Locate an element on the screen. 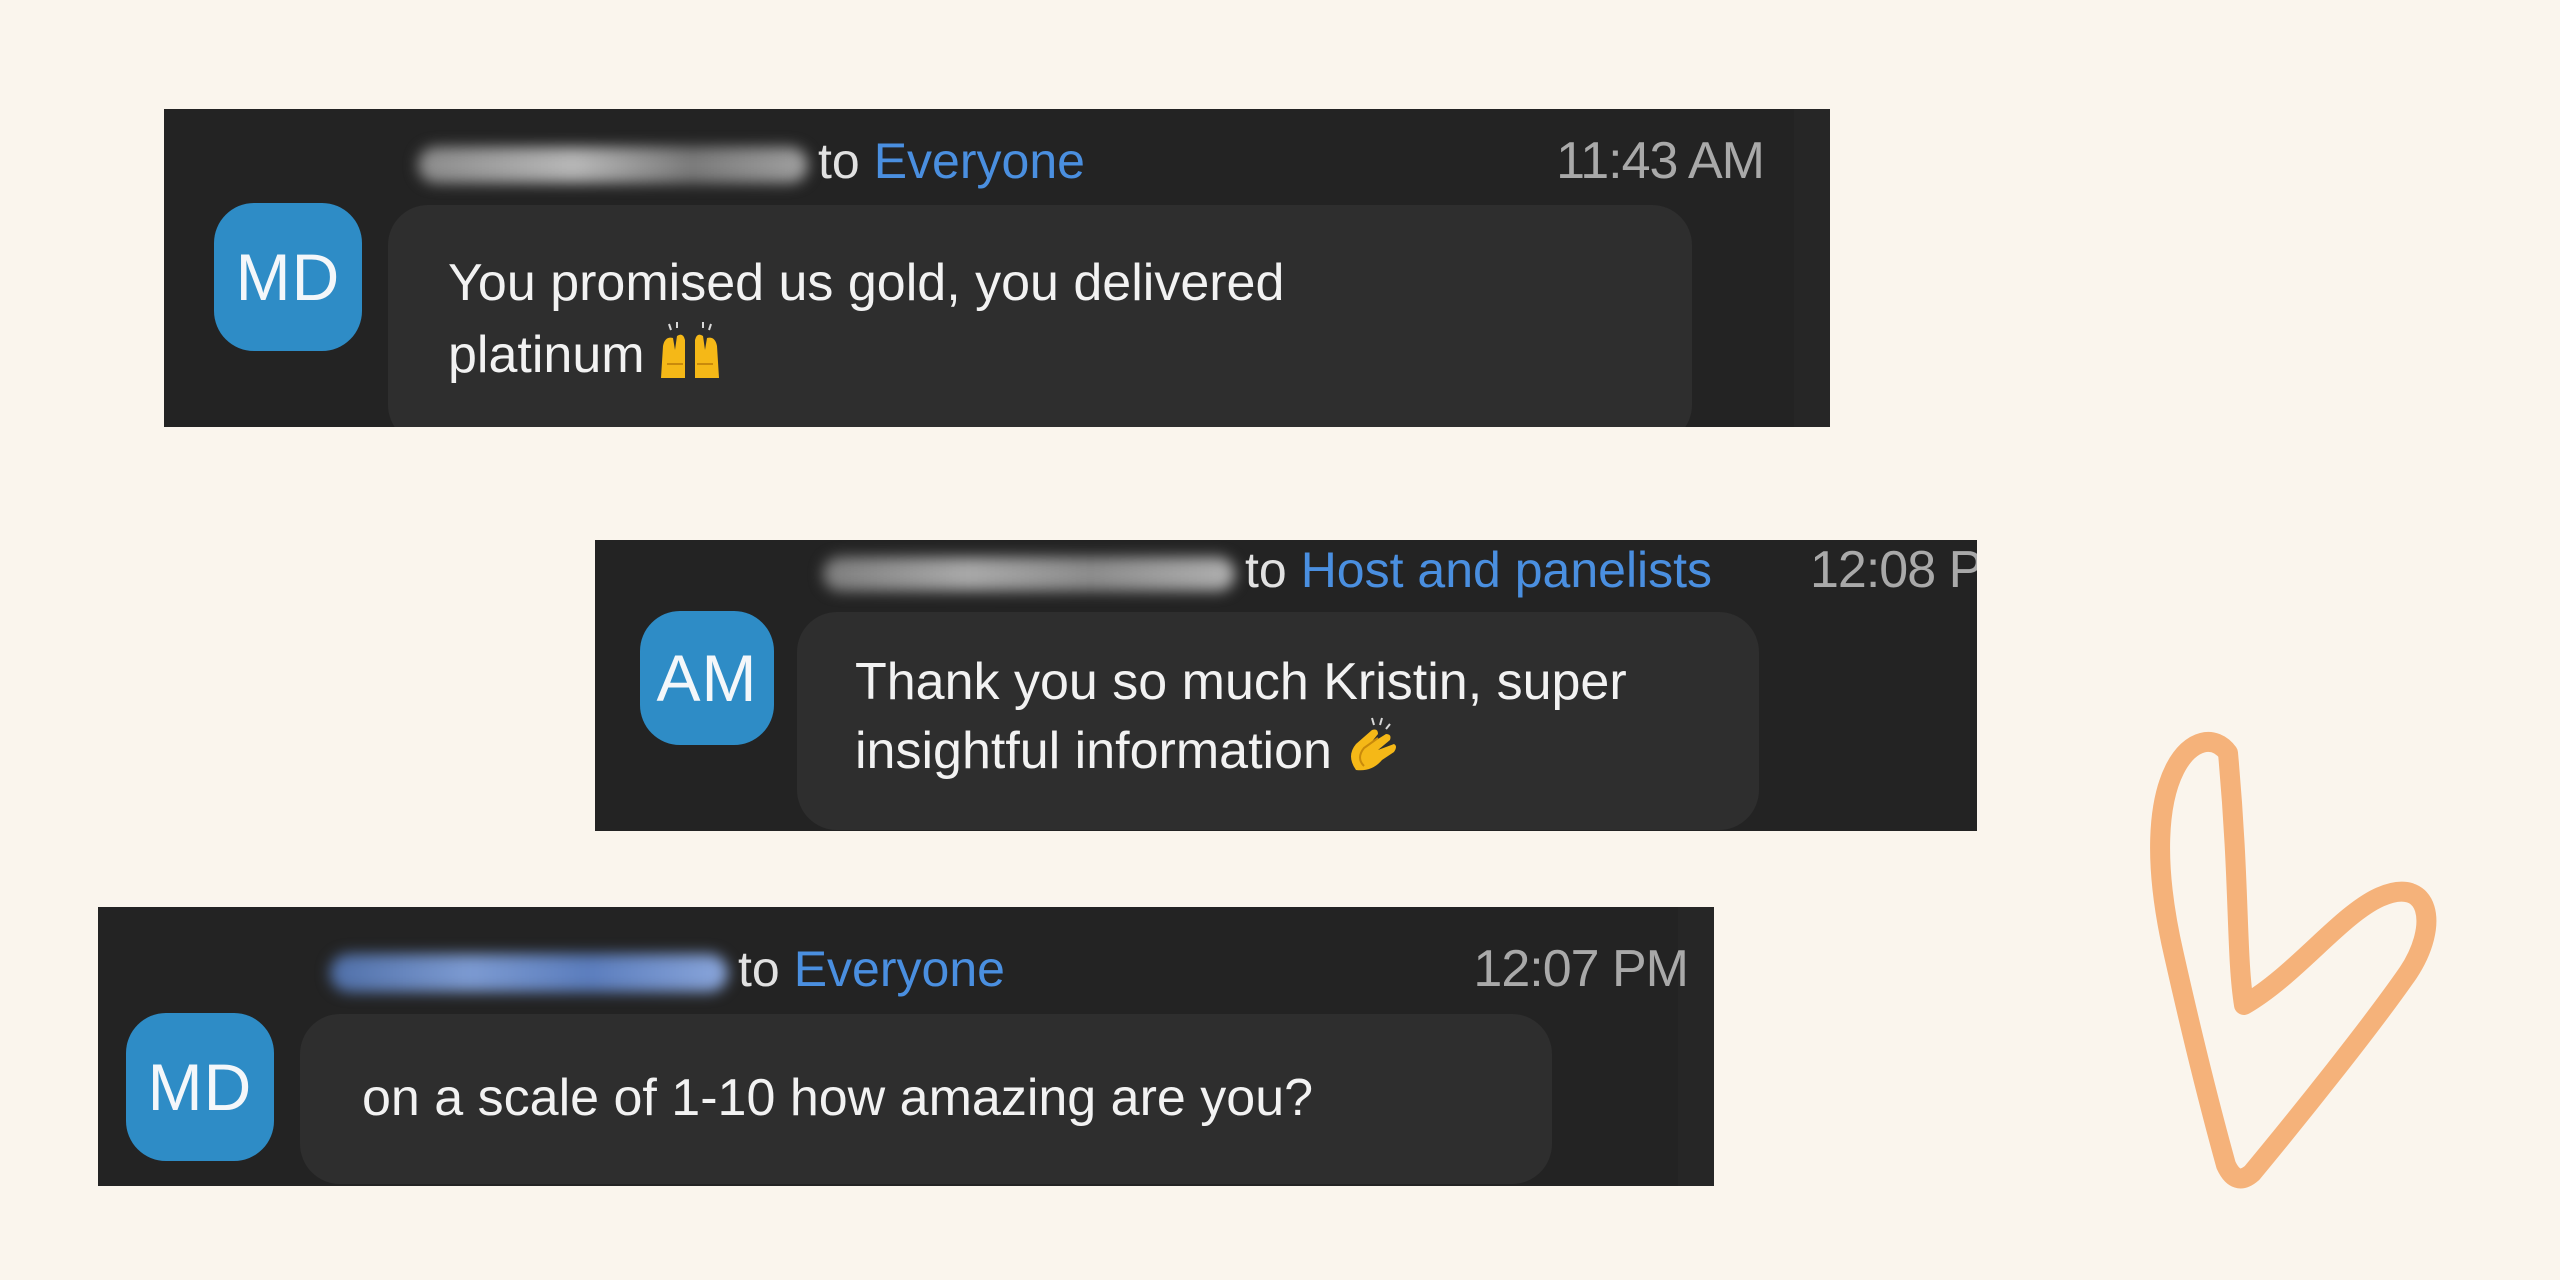 Image resolution: width=2560 pixels, height=1280 pixels. message-line-2: platinum is located at coordinates (1070, 355).